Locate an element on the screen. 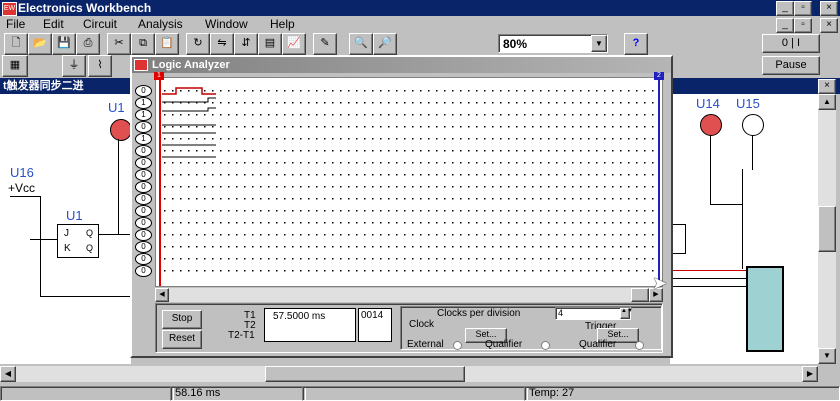 Image resolution: width=840 pixels, height=401 pixels. circuit-canvas-right: U14 U15 is located at coordinates (744, 229).